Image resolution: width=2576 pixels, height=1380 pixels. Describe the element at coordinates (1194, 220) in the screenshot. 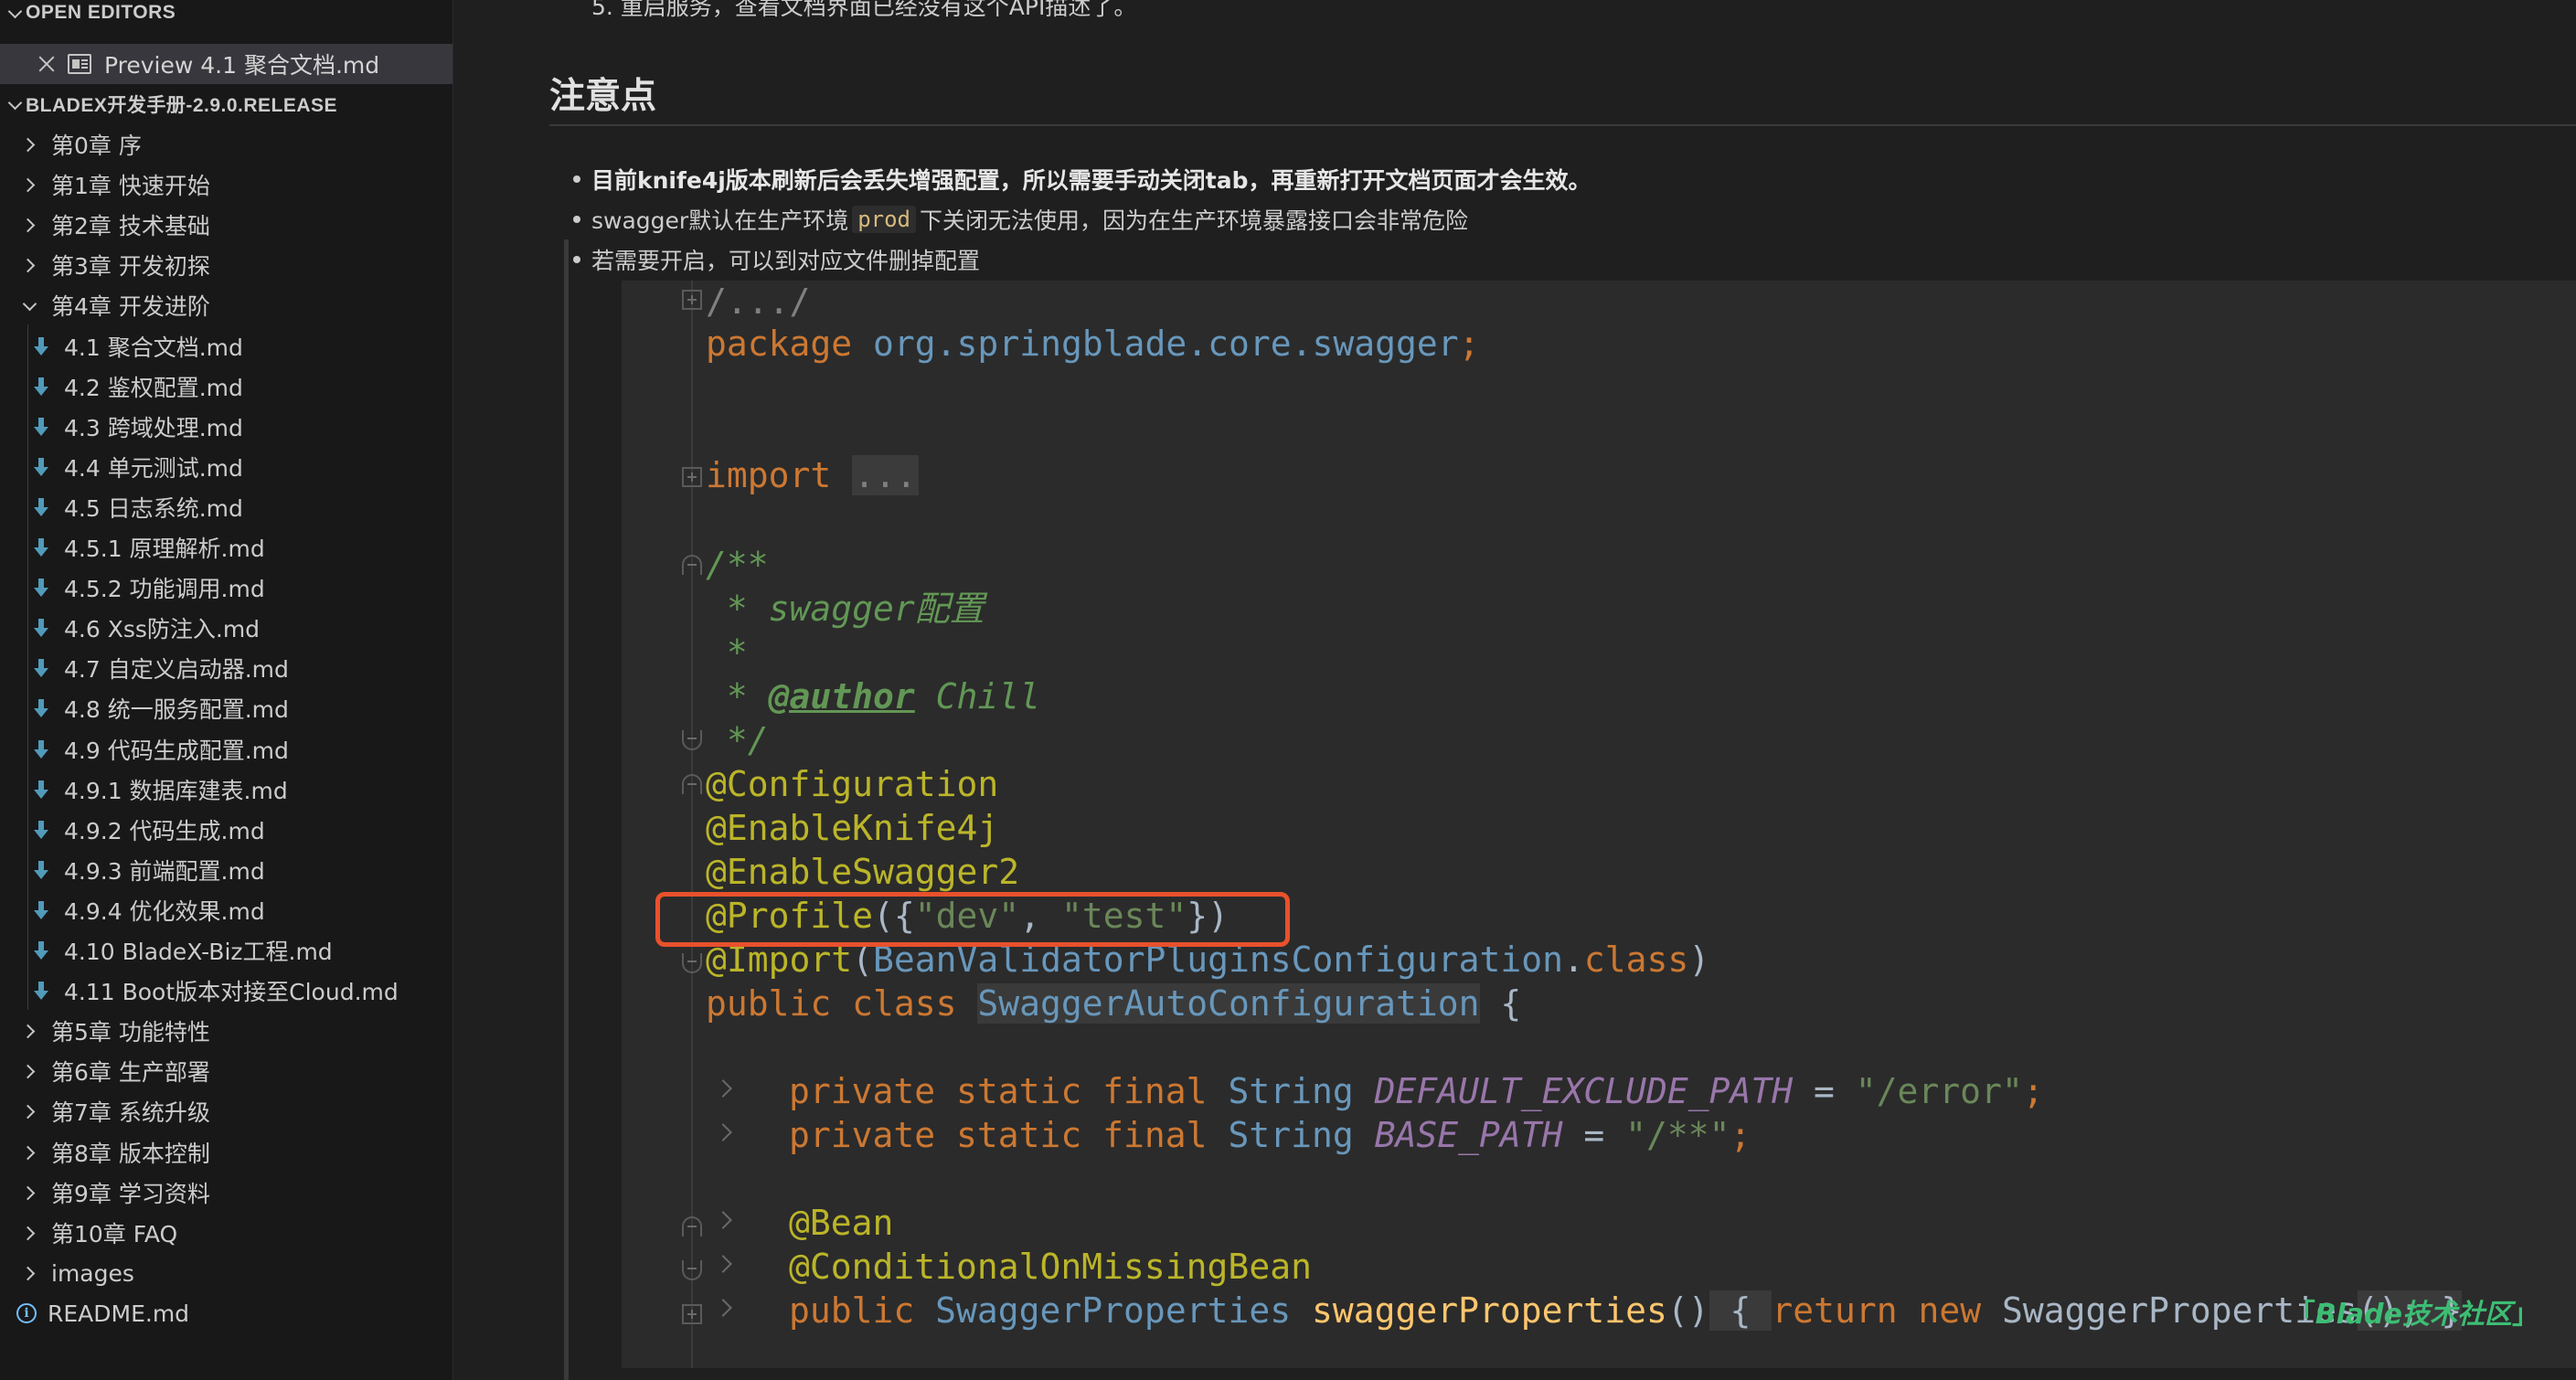

I see `bullet-text: 下关闭无法使用，因为在生产环境暴露接口会非常危险` at that location.